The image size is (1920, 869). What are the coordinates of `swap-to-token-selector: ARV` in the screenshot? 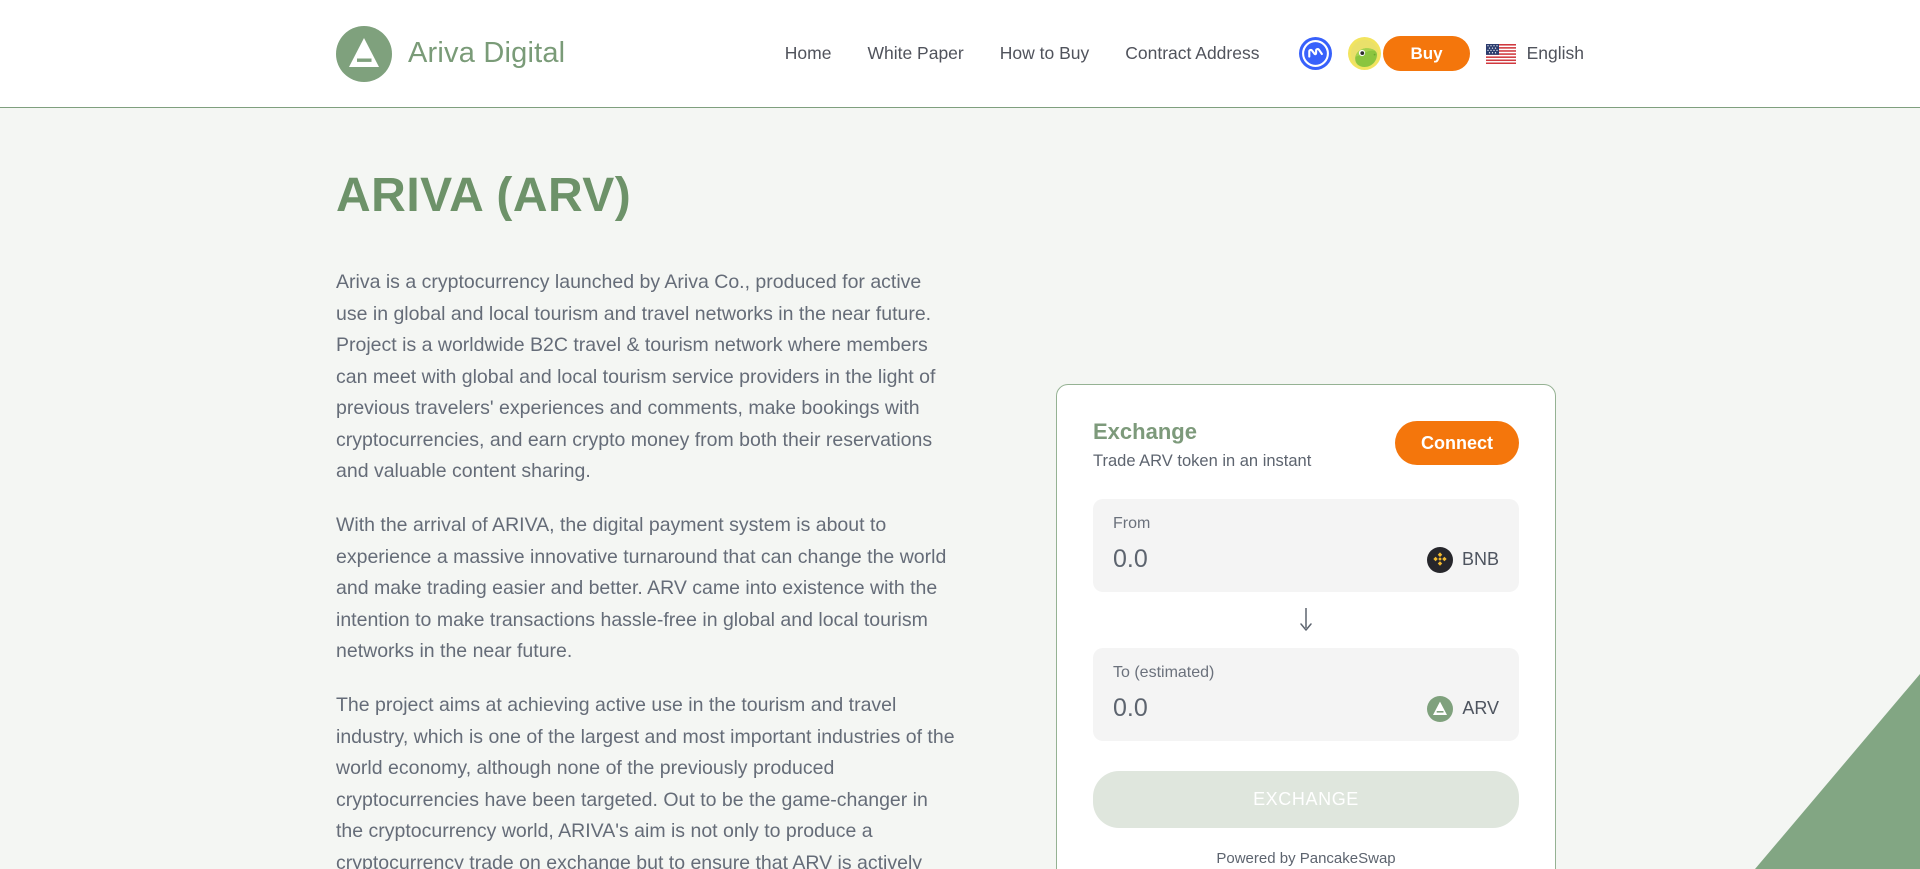 It's located at (1463, 708).